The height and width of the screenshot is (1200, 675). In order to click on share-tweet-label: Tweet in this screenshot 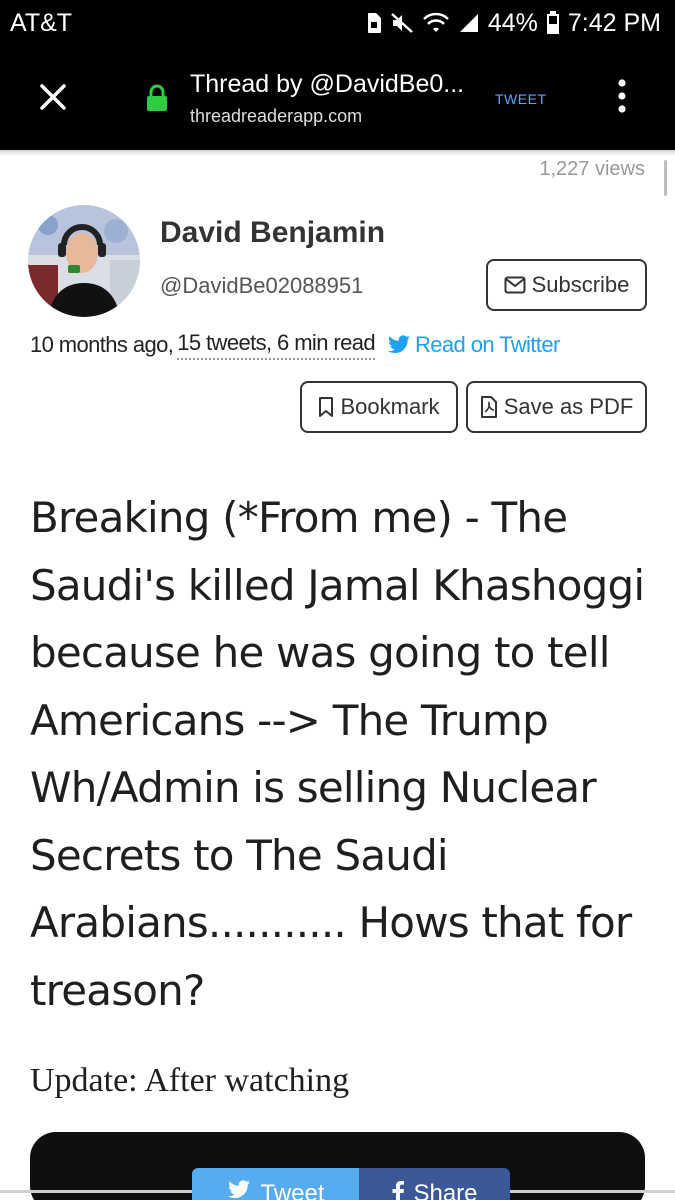, I will do `click(292, 1190)`.